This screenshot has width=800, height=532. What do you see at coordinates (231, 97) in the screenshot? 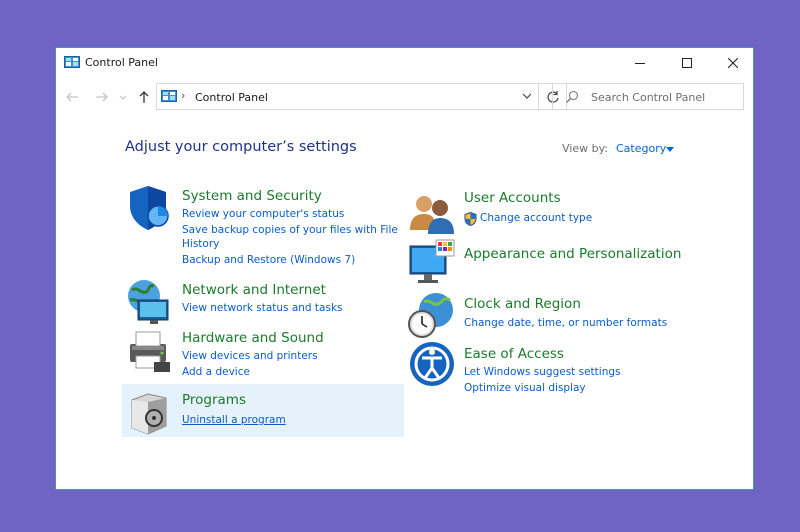
I see `breadcrumb-control-panel: Control Panel` at bounding box center [231, 97].